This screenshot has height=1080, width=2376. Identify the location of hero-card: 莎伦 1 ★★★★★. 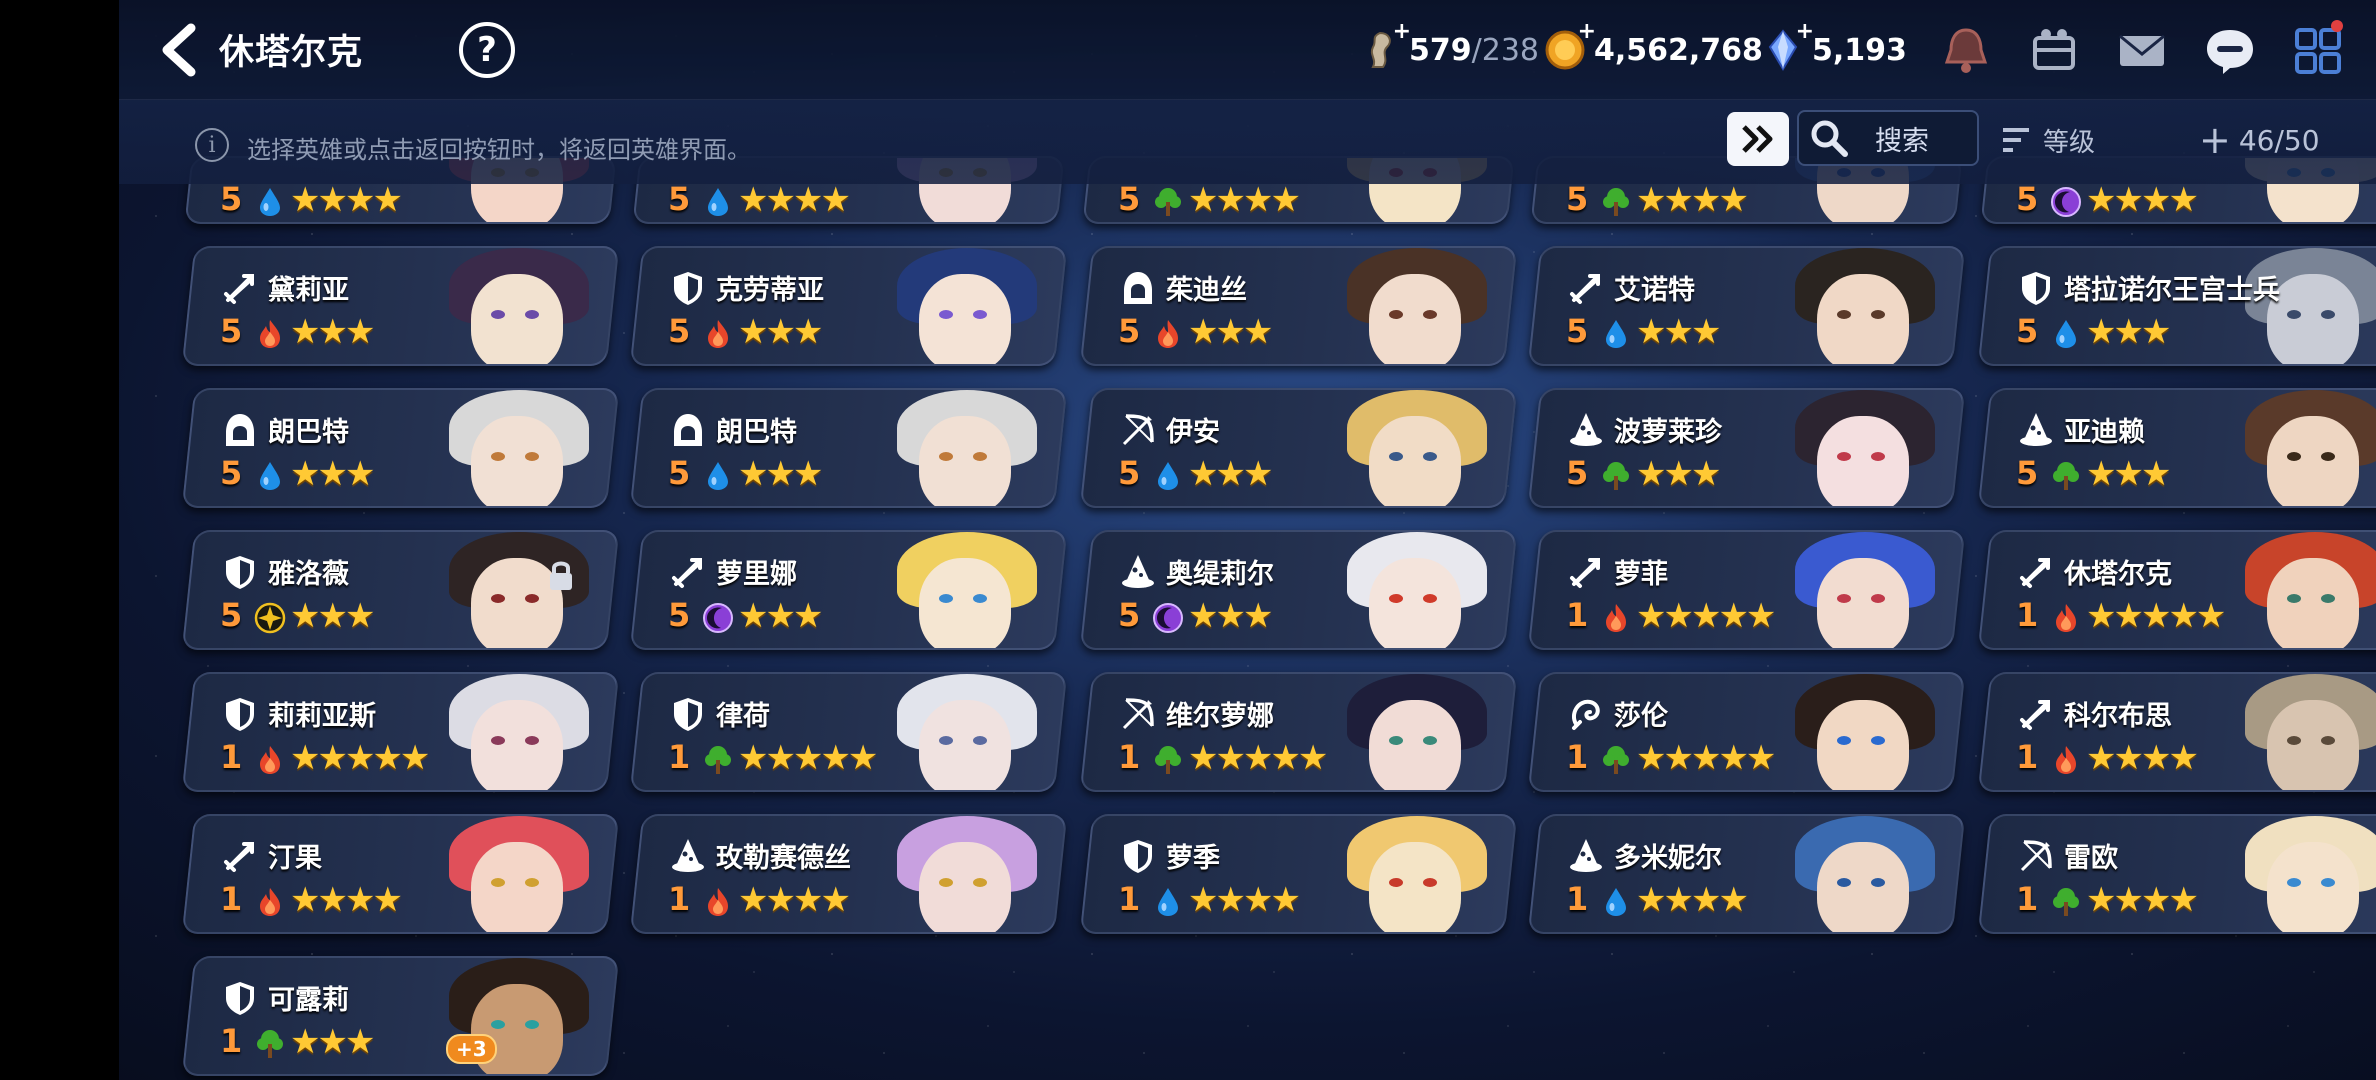
(1746, 732).